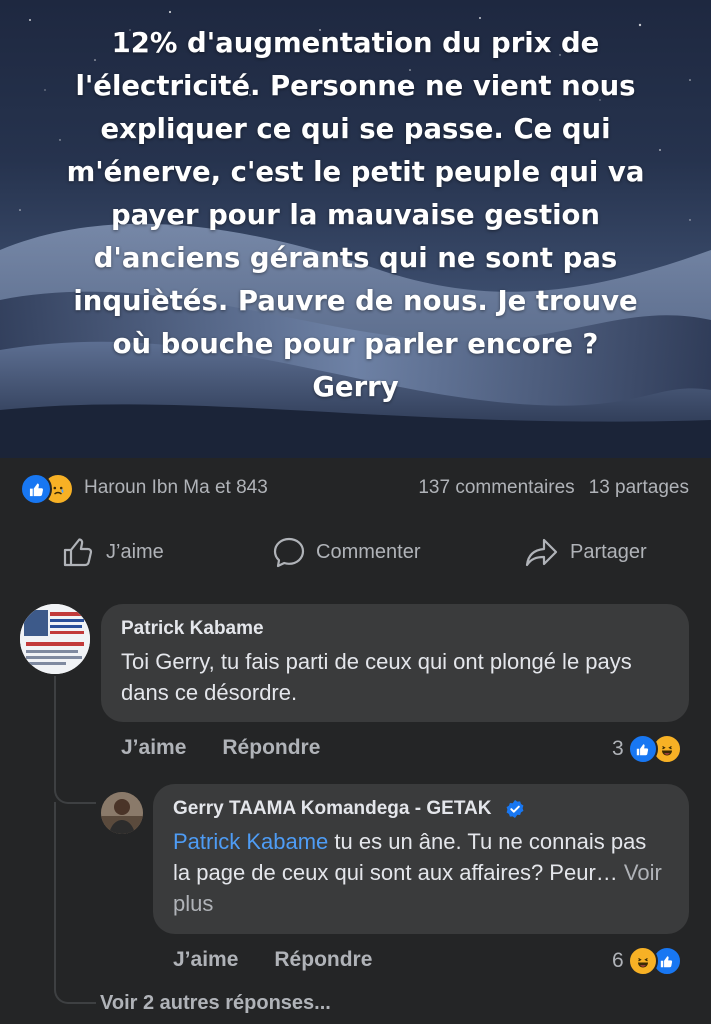 This screenshot has height=1024, width=711. Describe the element at coordinates (205, 960) in the screenshot. I see `reply-like-button: J’aime` at that location.